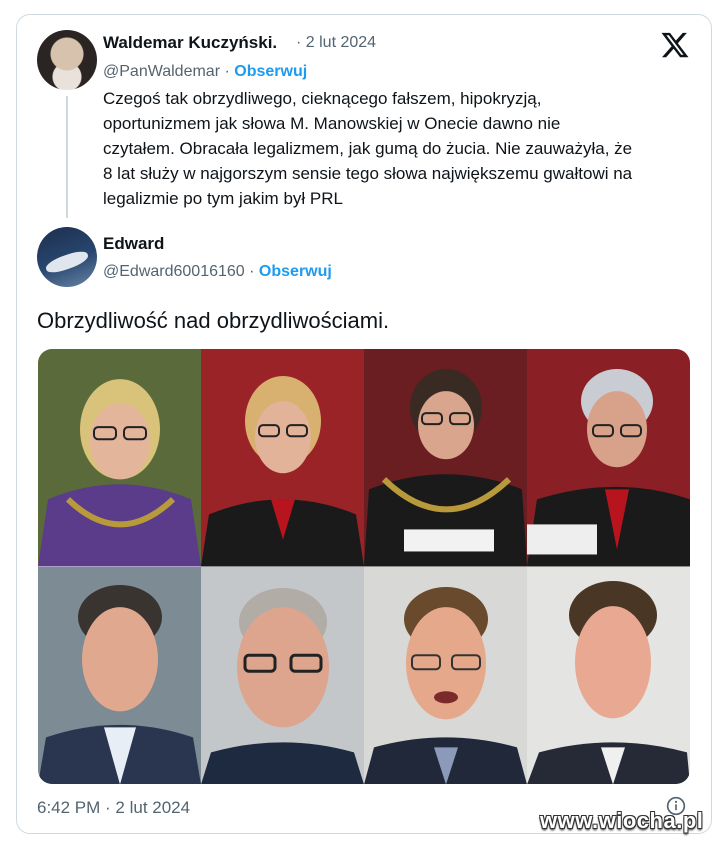 This screenshot has height=846, width=724. What do you see at coordinates (270, 71) in the screenshot?
I see `follow-button-waldemar: Obserwuj` at bounding box center [270, 71].